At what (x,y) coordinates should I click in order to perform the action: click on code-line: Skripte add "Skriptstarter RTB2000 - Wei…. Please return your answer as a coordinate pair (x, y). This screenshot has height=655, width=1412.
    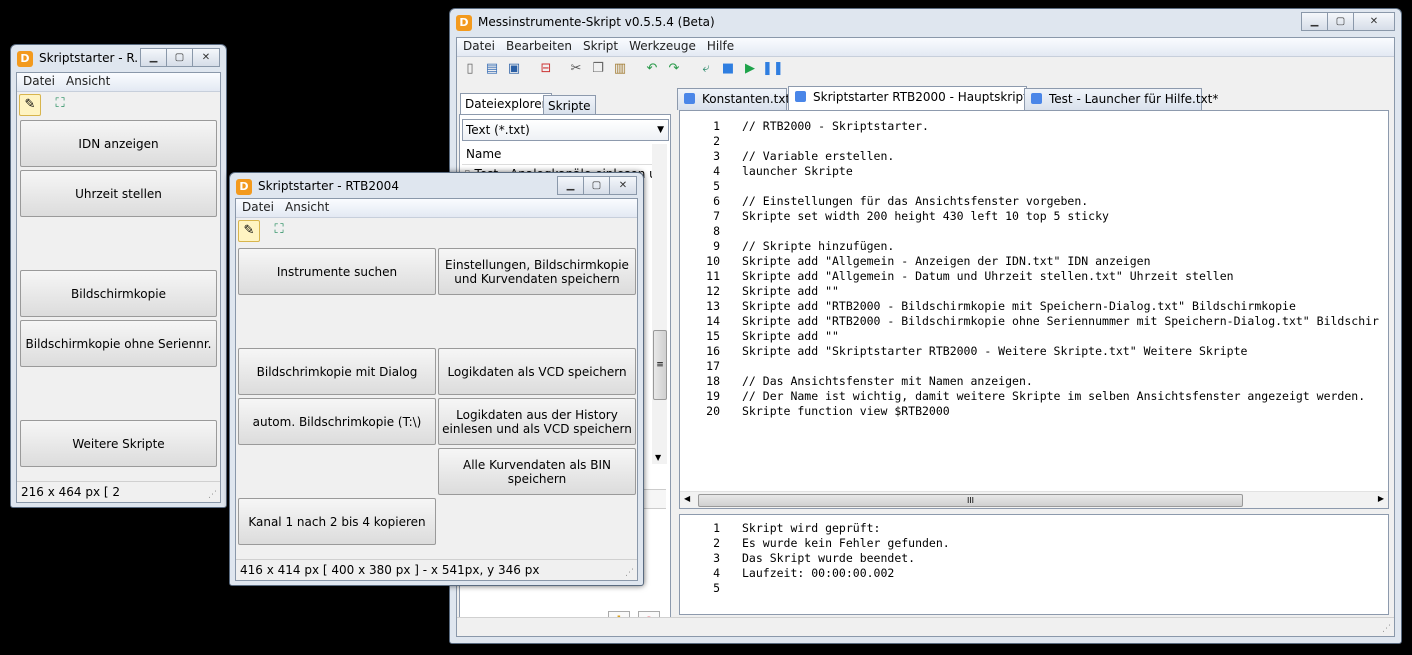
    Looking at the image, I should click on (1065, 351).